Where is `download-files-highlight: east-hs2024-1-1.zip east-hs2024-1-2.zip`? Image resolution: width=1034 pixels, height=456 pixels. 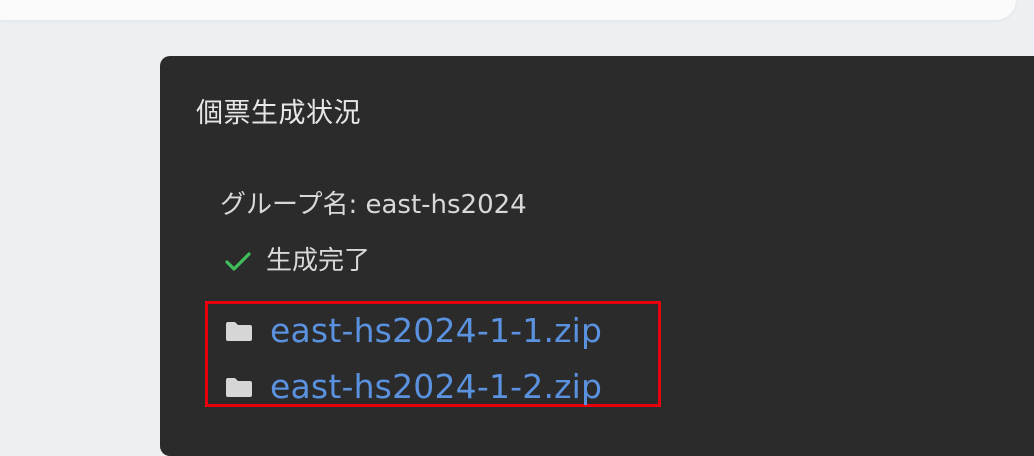
download-files-highlight: east-hs2024-1-1.zip east-hs2024-1-2.zip is located at coordinates (433, 354).